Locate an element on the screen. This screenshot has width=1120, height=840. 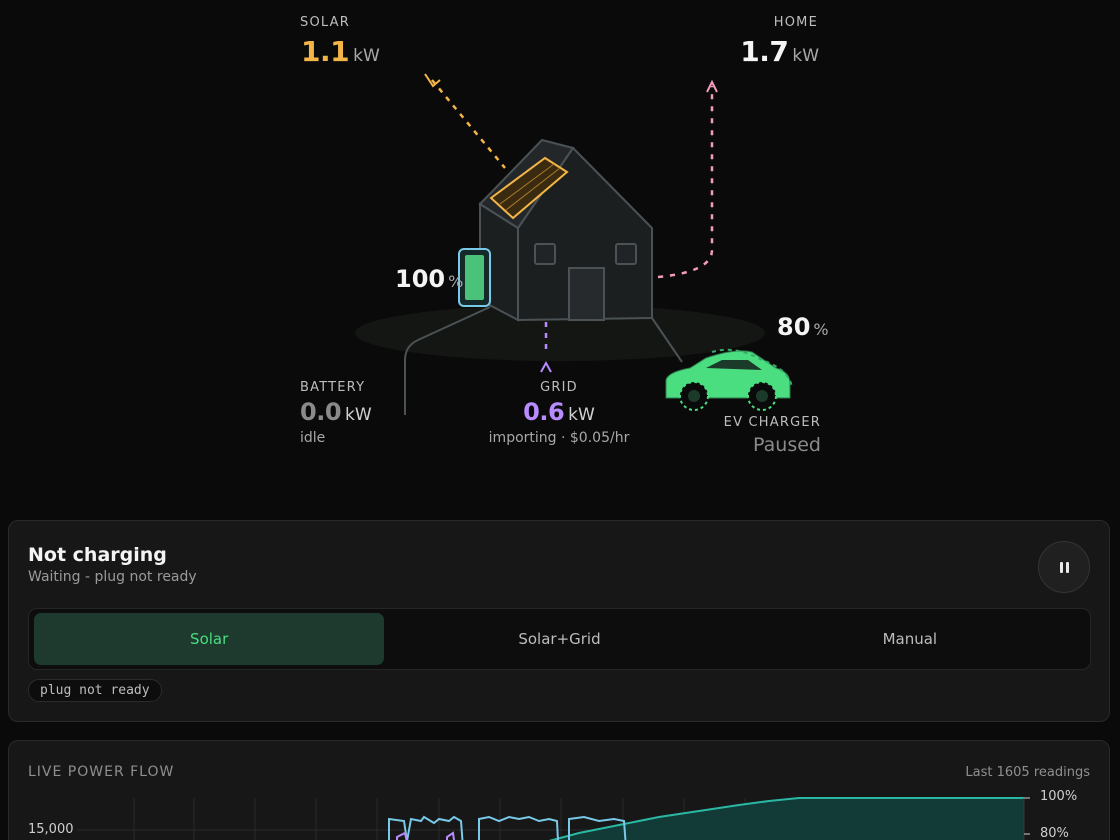
y-axis-tick-right-100: 100% is located at coordinates (1059, 796).